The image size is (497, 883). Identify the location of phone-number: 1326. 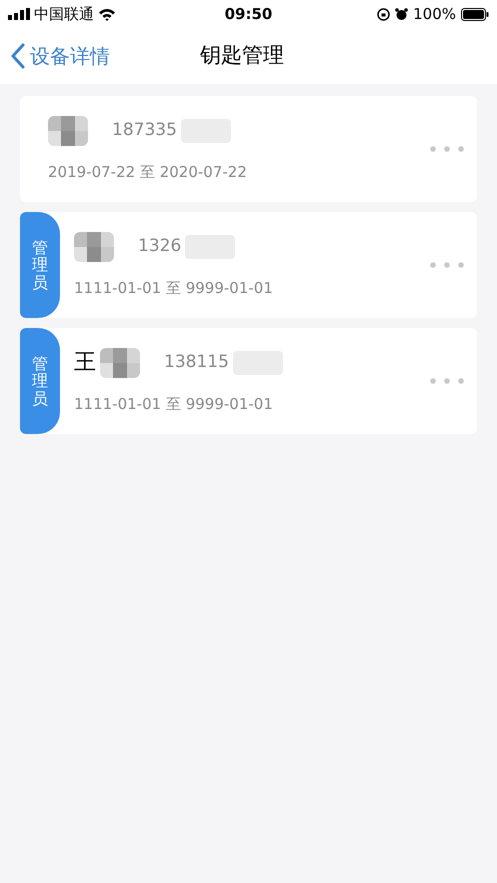
(160, 246).